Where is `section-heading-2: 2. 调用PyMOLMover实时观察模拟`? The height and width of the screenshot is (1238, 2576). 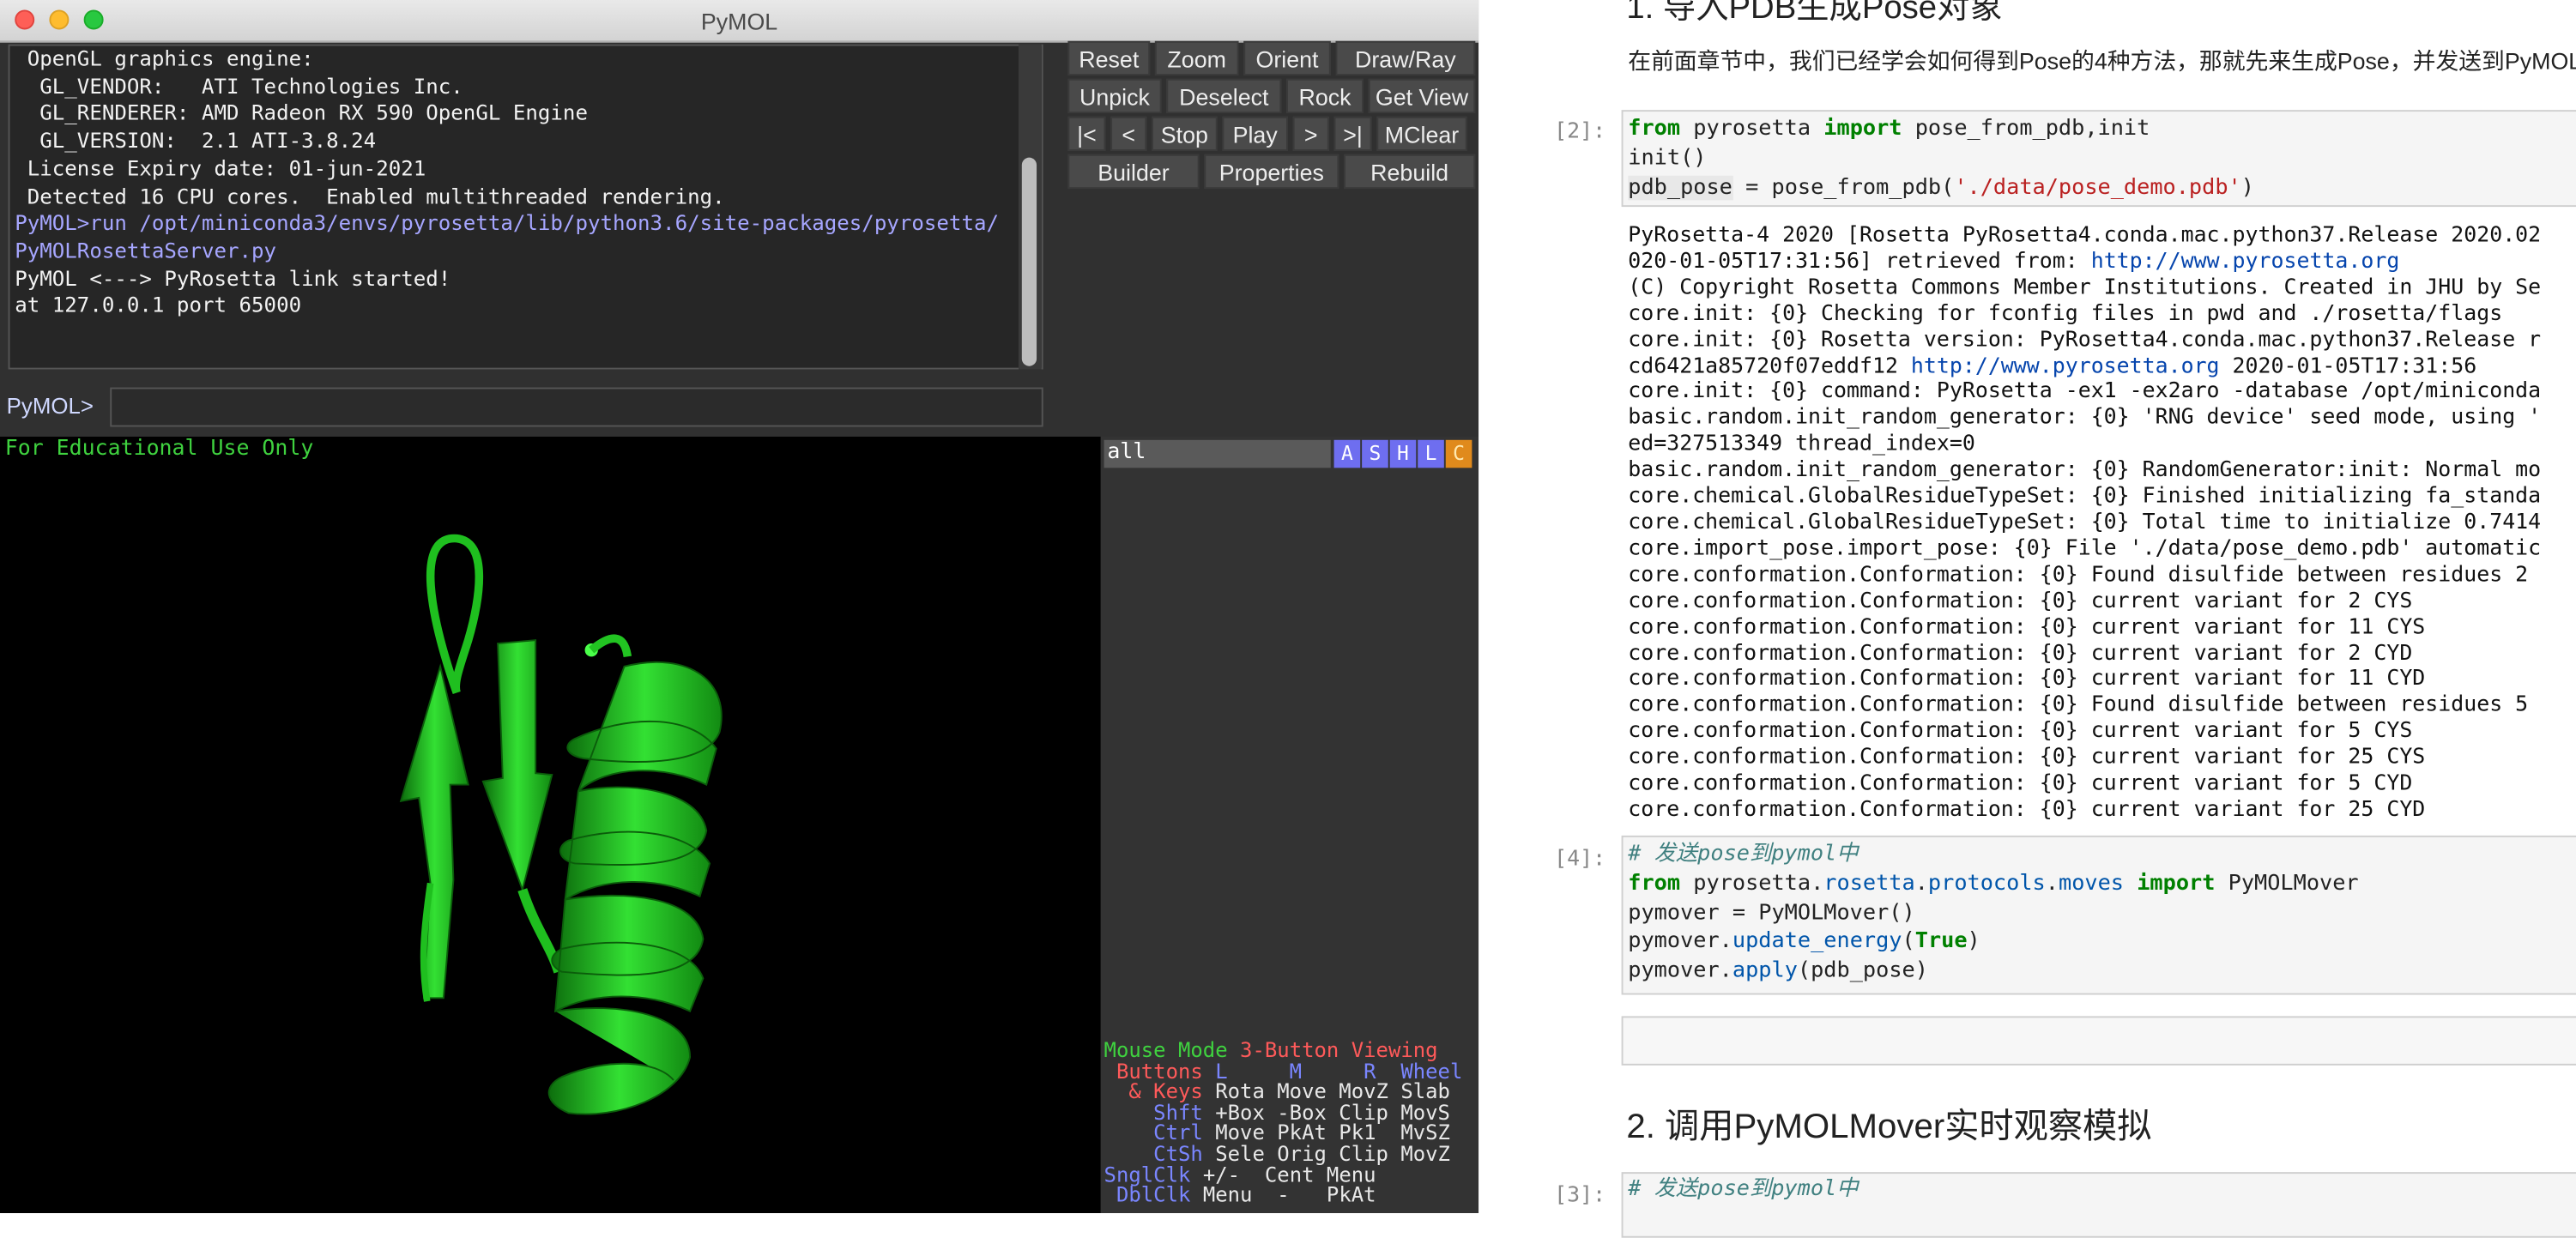 section-heading-2: 2. 调用PyMOLMover实时观察模拟 is located at coordinates (1889, 1127).